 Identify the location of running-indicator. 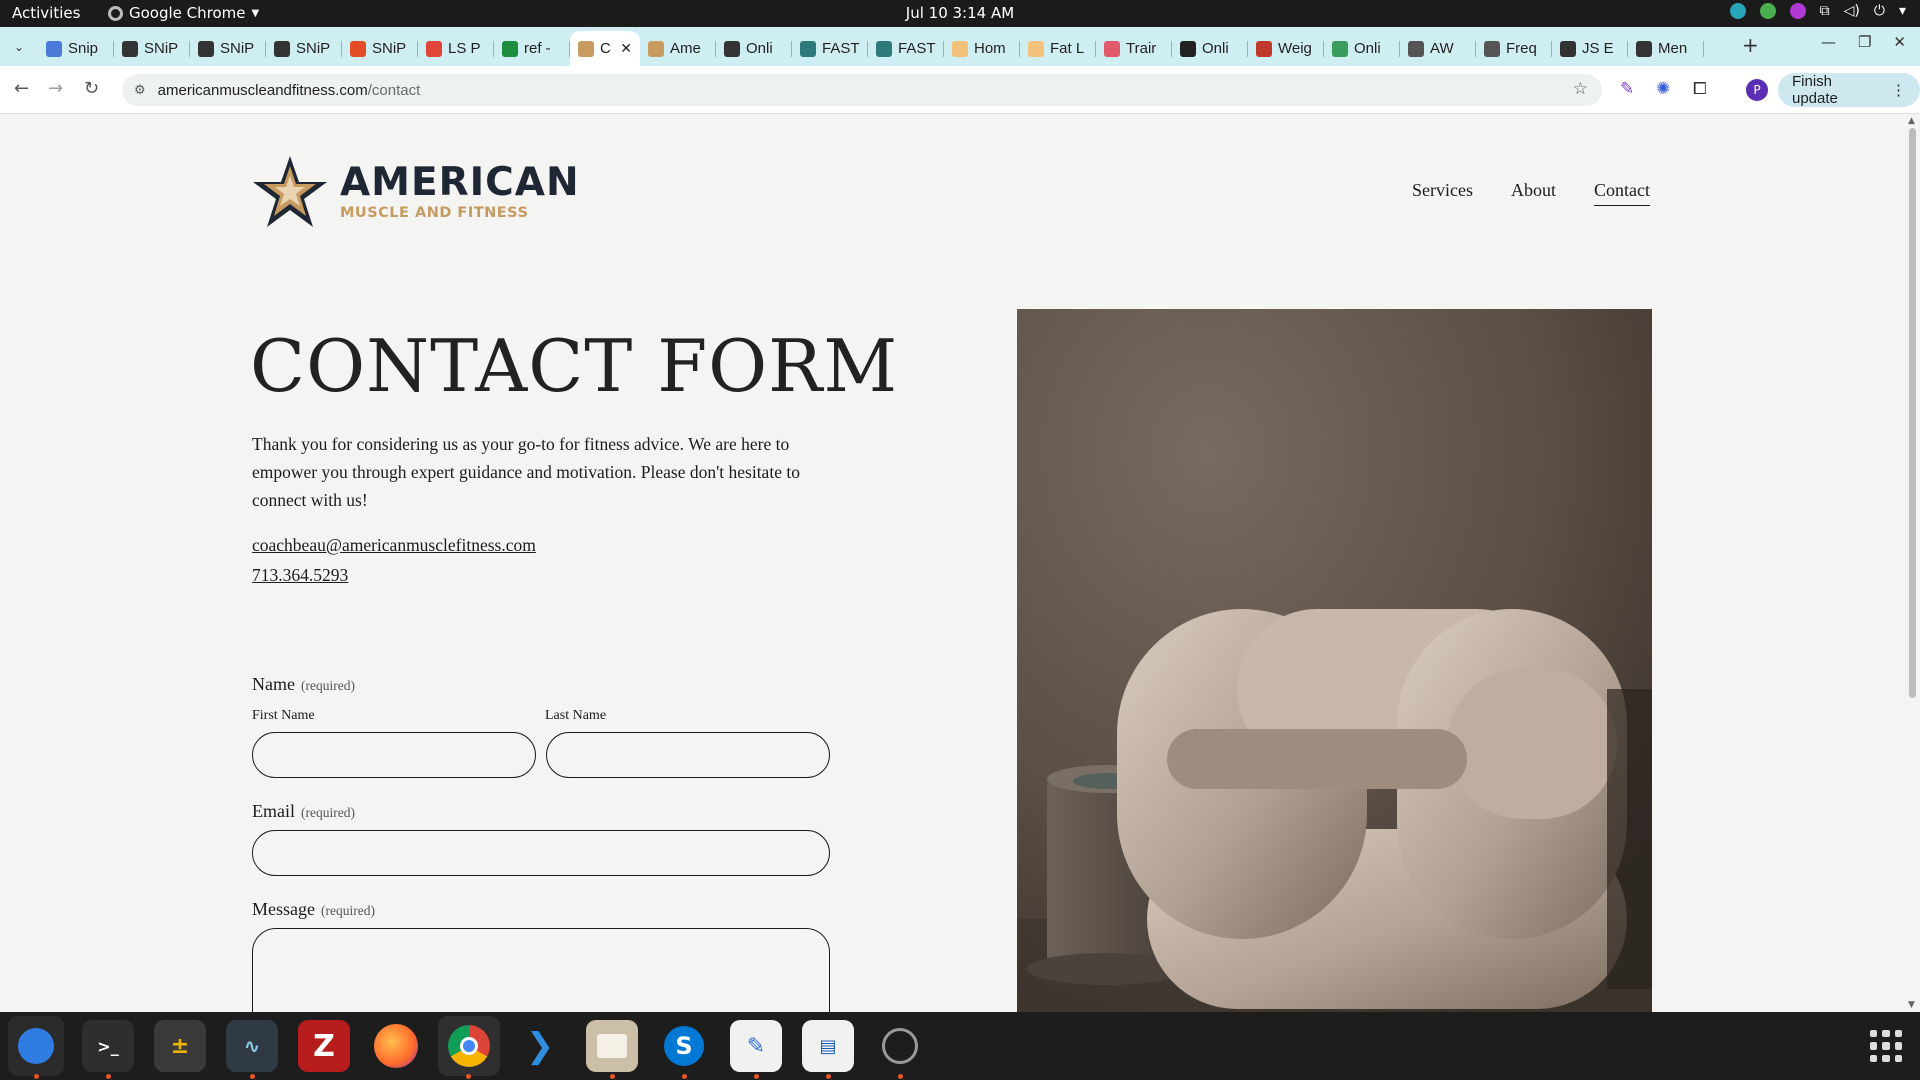
(252, 1076).